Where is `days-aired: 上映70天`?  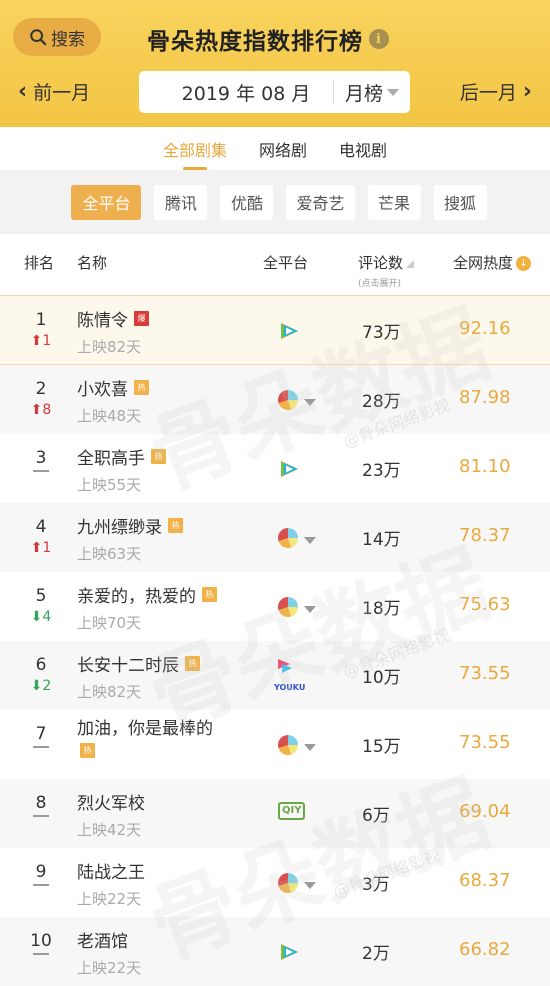
days-aired: 上映70天 is located at coordinates (109, 623).